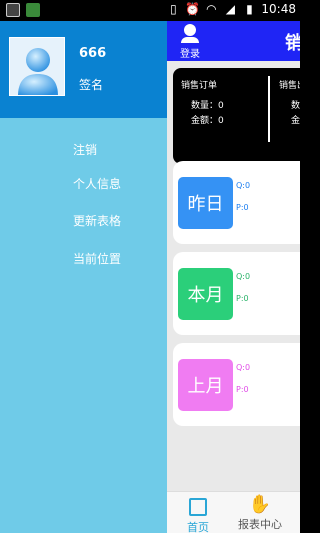  I want to click on sales-out-amount: 金额, so click(295, 121).